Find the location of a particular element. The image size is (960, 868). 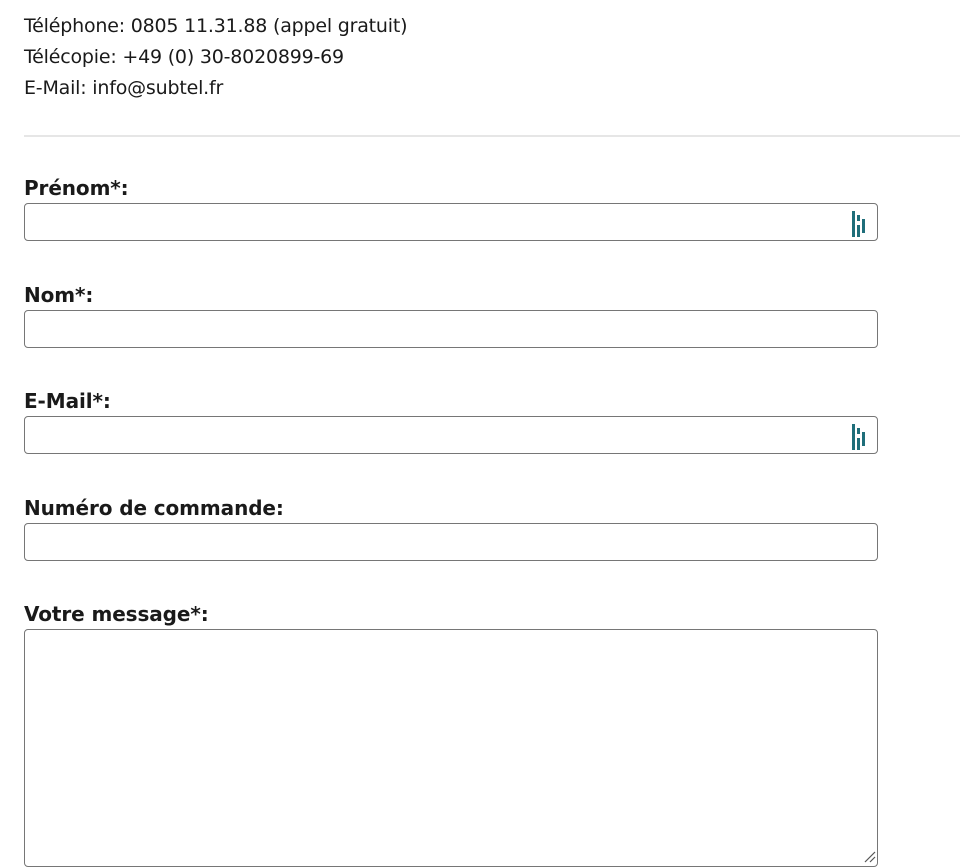

email-field is located at coordinates (451, 435).